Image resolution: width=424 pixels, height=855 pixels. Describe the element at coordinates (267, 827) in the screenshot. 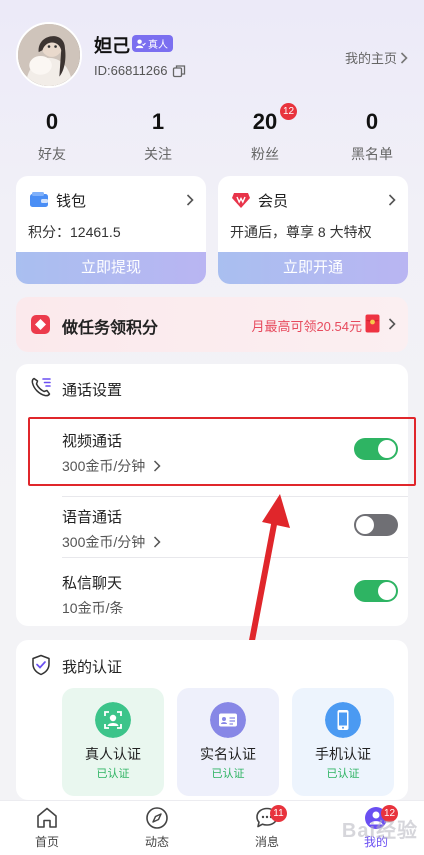

I see `tab-messages: 消息 11` at that location.